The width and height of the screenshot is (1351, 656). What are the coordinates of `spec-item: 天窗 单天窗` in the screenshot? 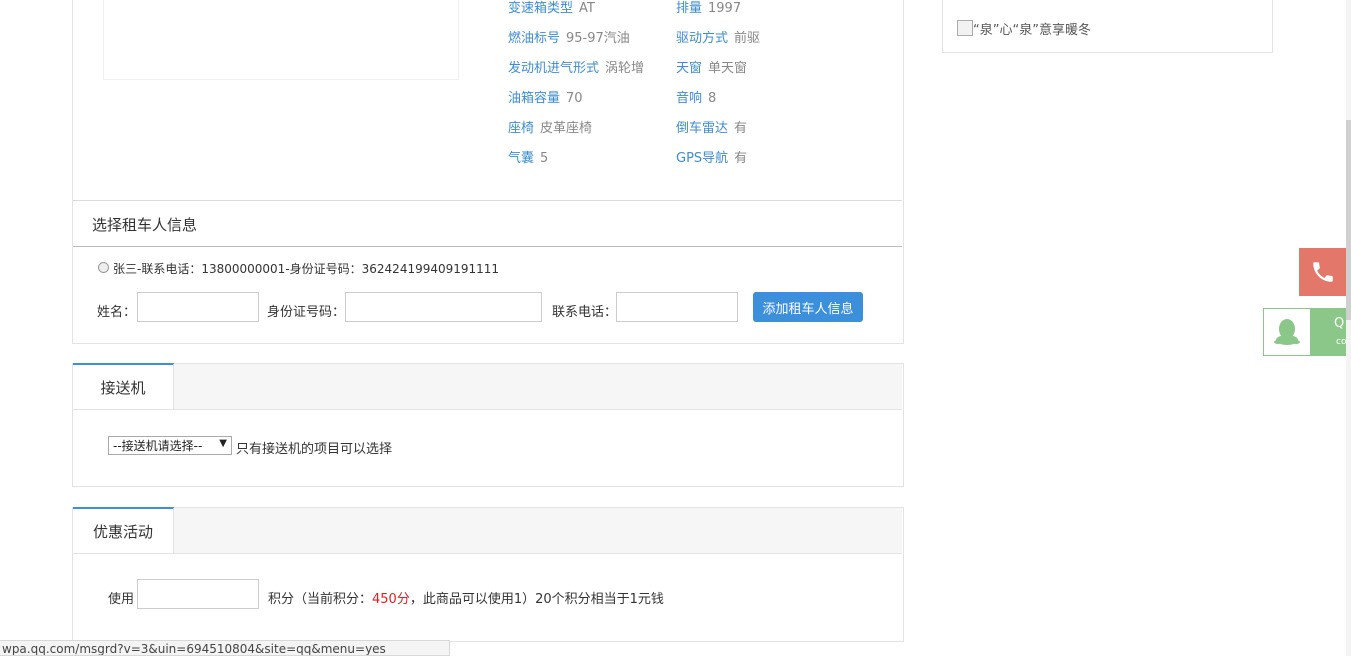 It's located at (711, 66).